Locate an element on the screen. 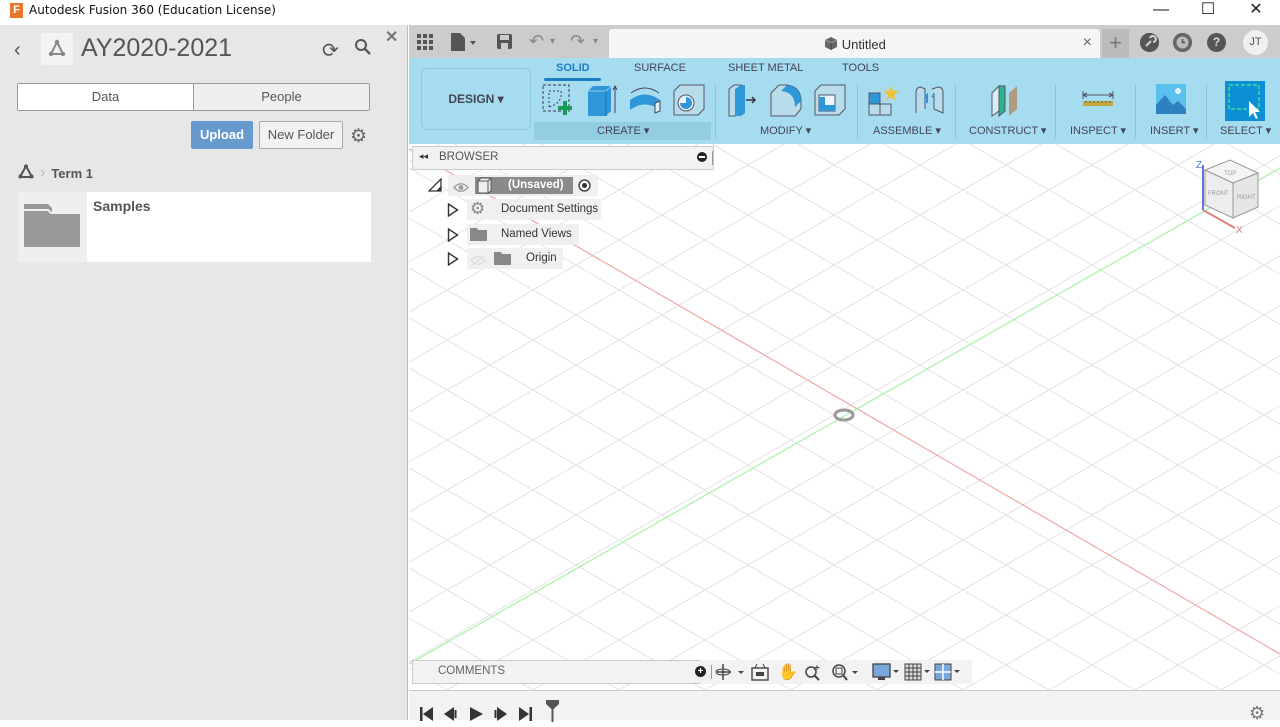  modify-menu: MODIFY ▾ is located at coordinates (785, 130).